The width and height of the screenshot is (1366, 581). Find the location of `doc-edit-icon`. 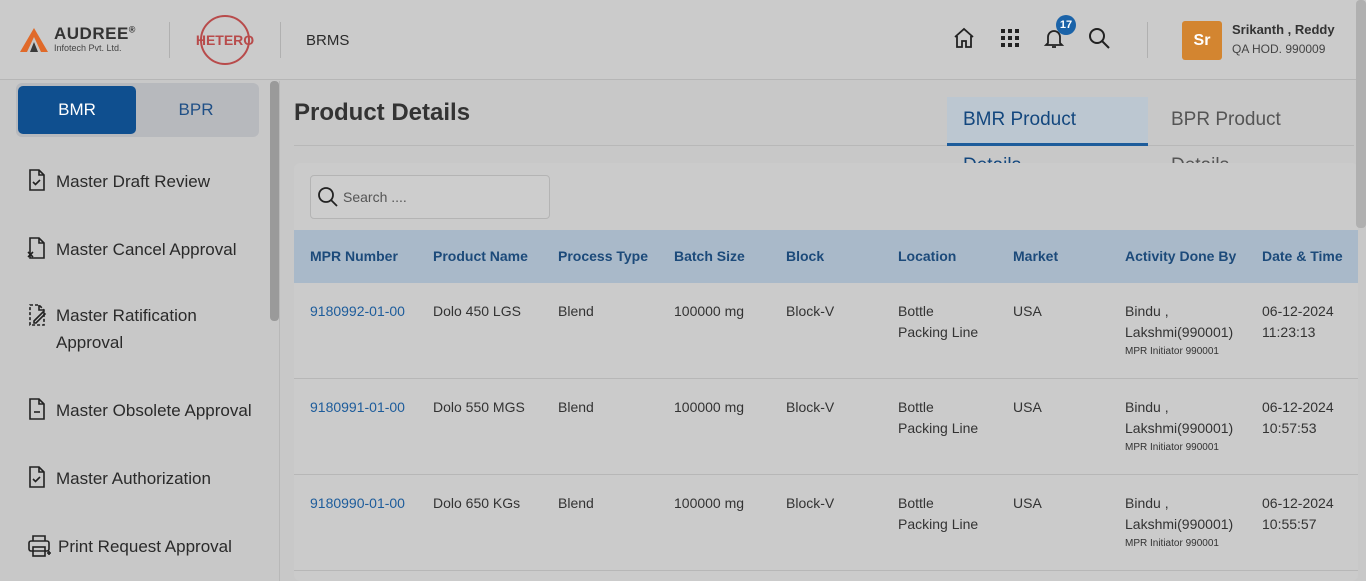

doc-edit-icon is located at coordinates (38, 315).